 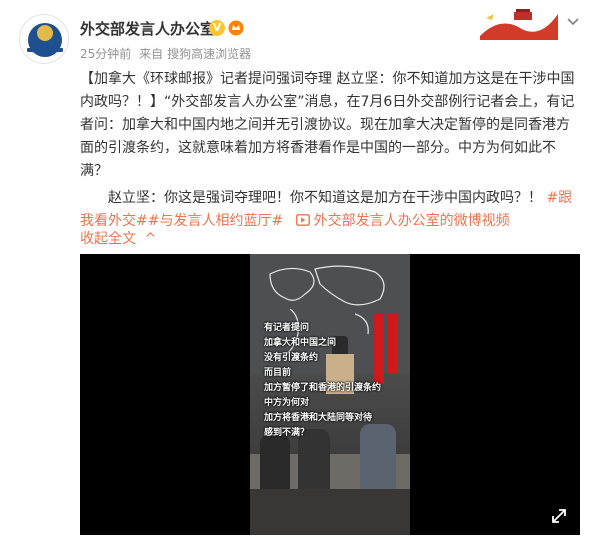 What do you see at coordinates (151, 54) in the screenshot?
I see `post-source-prefix: 来自` at bounding box center [151, 54].